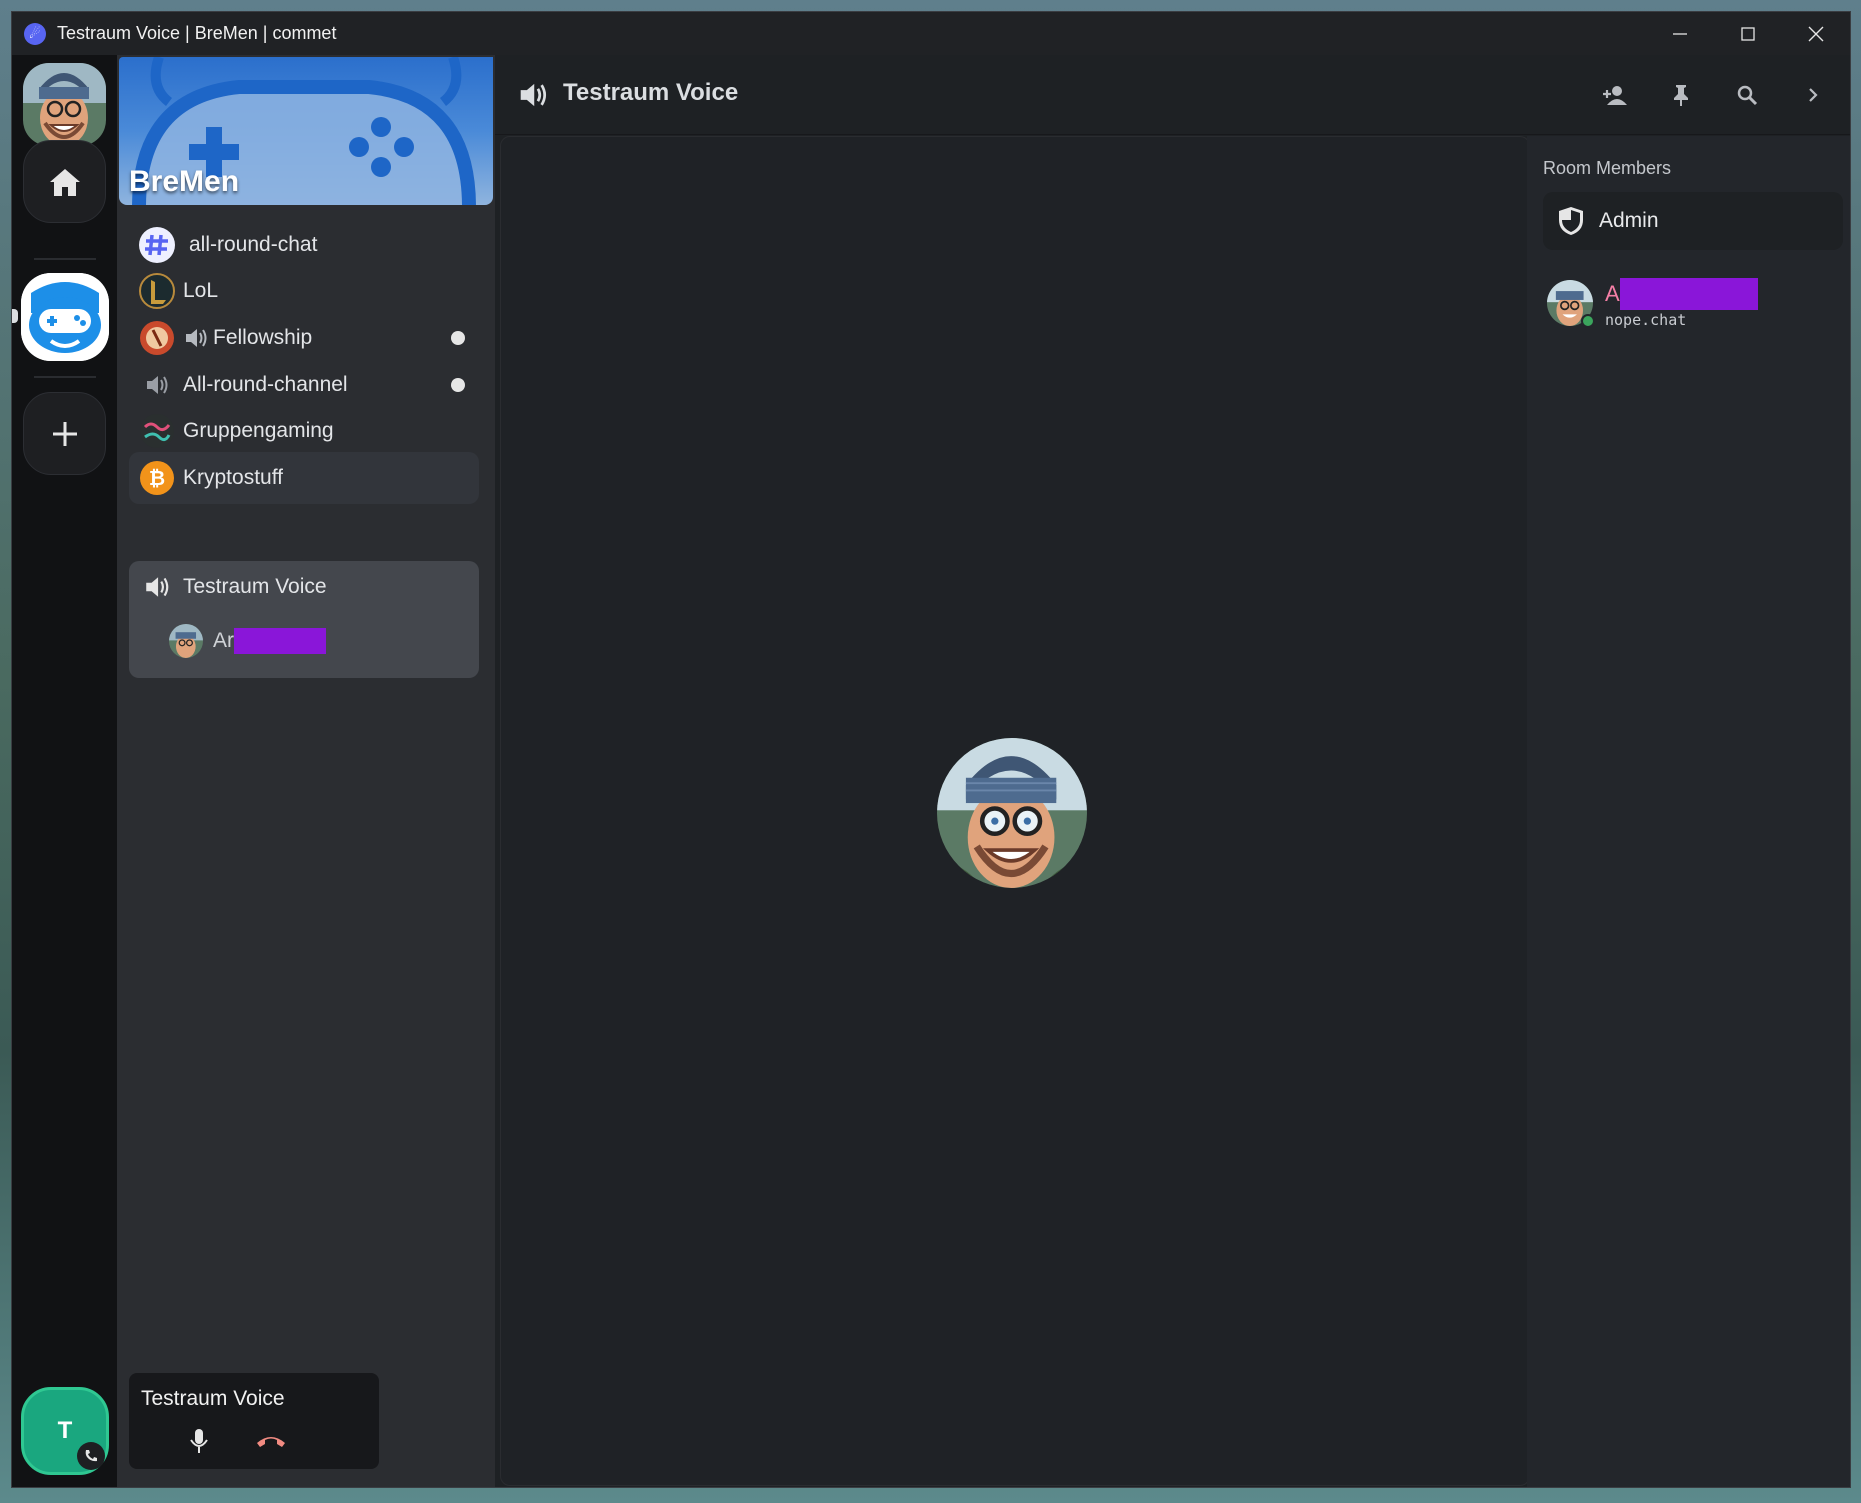 The height and width of the screenshot is (1503, 1861). What do you see at coordinates (304, 619) in the screenshot?
I see `active-voice-channel-group: Testraum Voice Ar` at bounding box center [304, 619].